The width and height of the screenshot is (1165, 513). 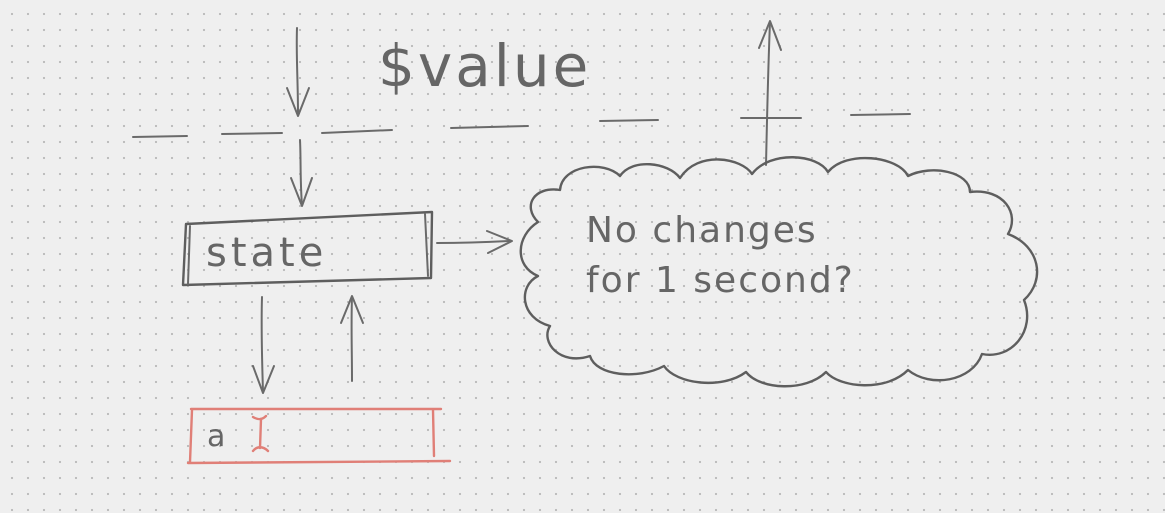 What do you see at coordinates (263, 345) in the screenshot?
I see `state-to-input-arrow` at bounding box center [263, 345].